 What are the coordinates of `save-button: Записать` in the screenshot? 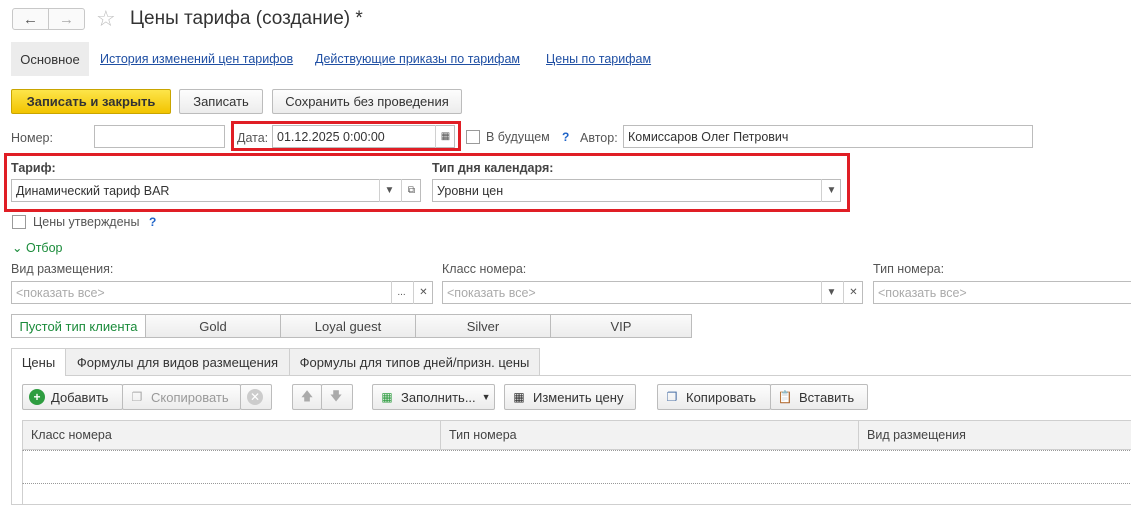 It's located at (221, 101).